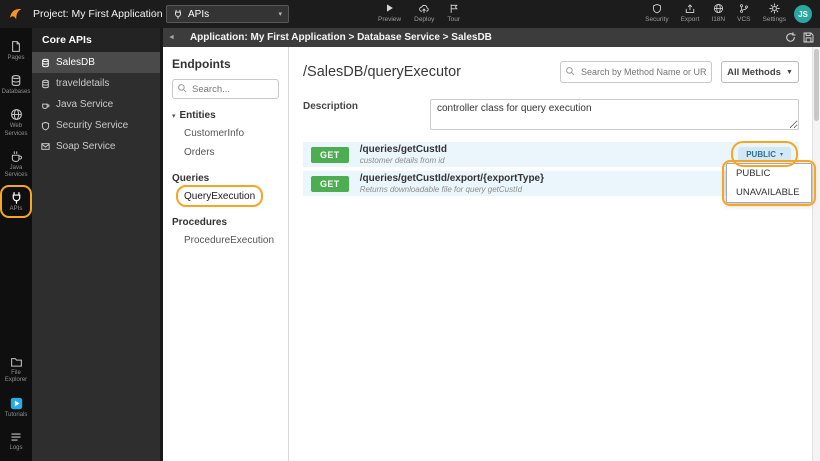 This screenshot has width=820, height=461. What do you see at coordinates (16, 46) in the screenshot?
I see `pages-icon` at bounding box center [16, 46].